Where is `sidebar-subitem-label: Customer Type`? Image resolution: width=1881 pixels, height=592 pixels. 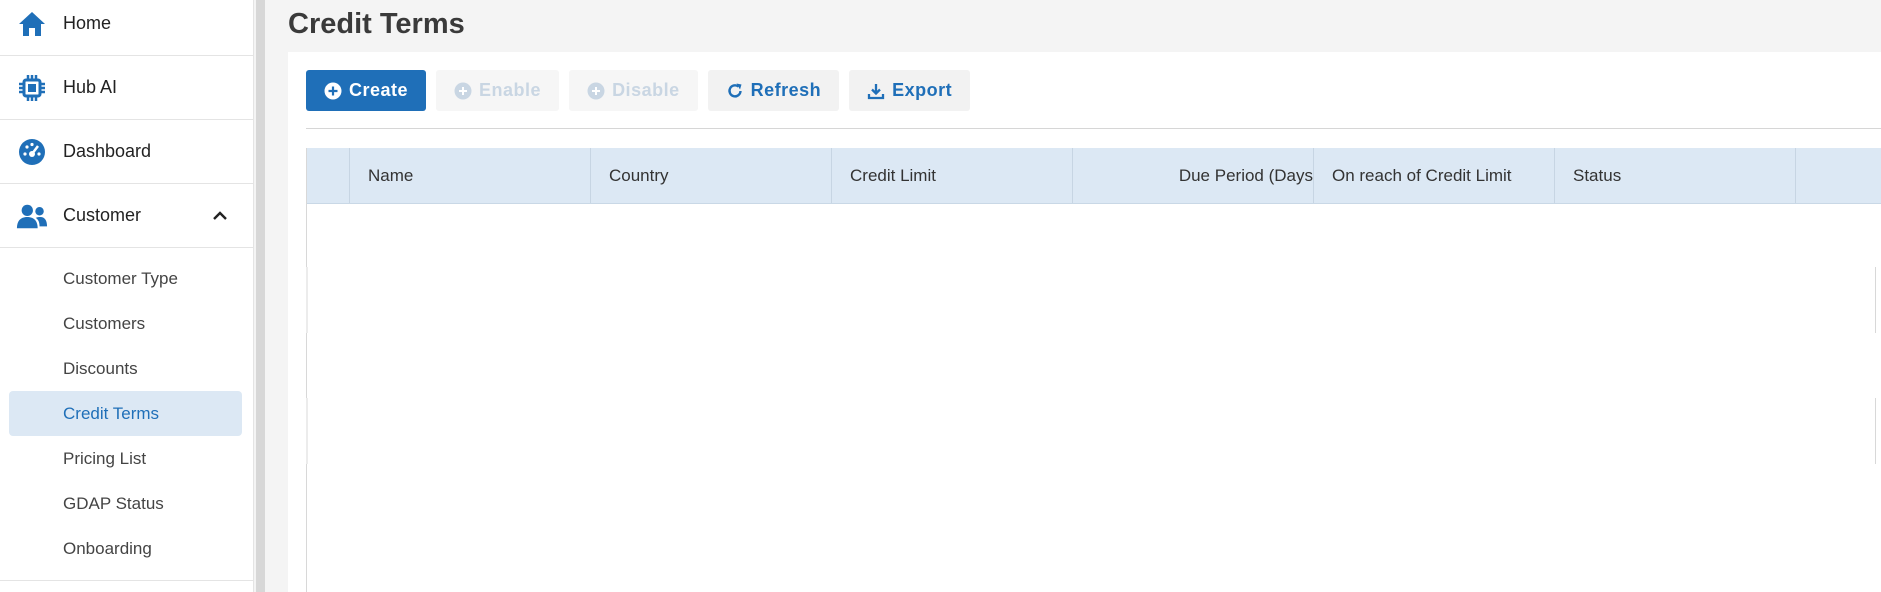
sidebar-subitem-label: Customer Type is located at coordinates (120, 278).